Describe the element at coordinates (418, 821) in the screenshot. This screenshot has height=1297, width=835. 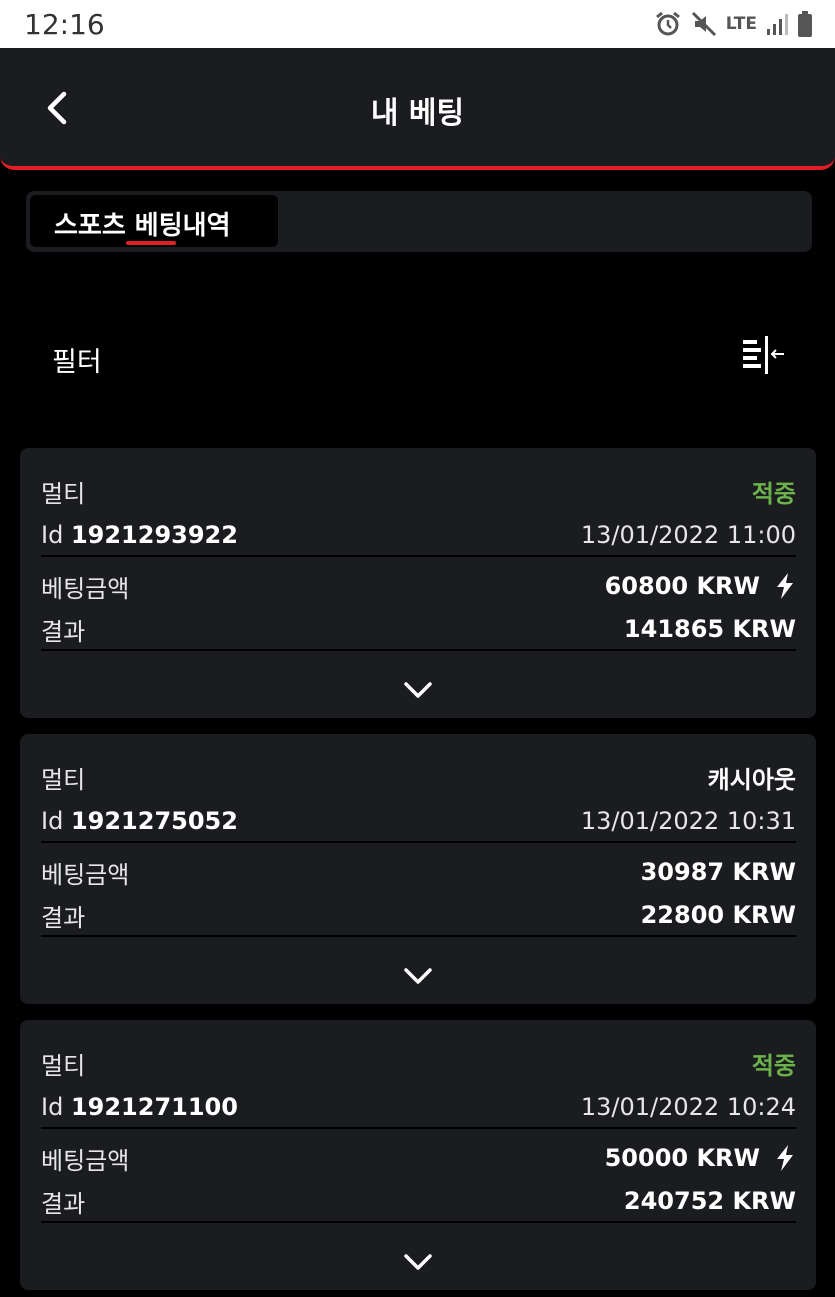
I see `bet-id-row: Id 1921275052 13/01/2022 10:31` at that location.